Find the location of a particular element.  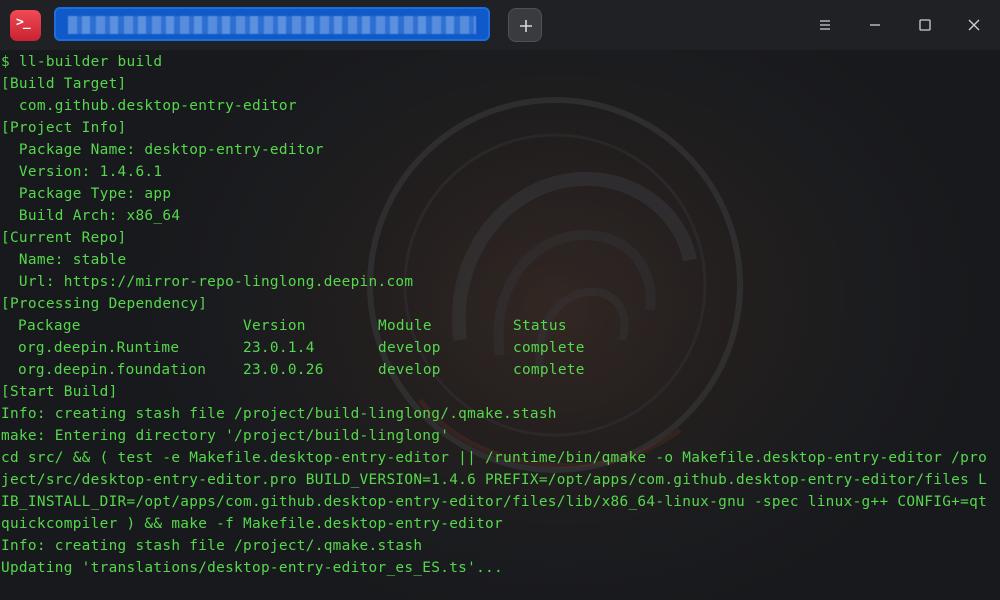

terminal-line: [Processing Dependency] is located at coordinates (104, 304).